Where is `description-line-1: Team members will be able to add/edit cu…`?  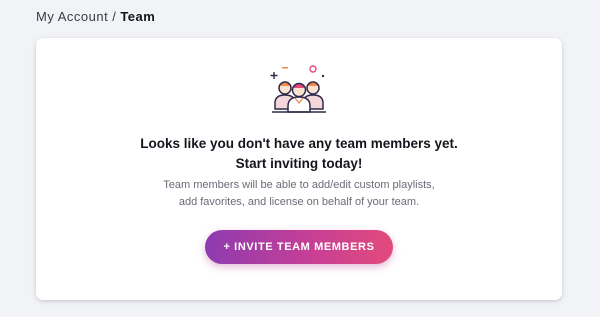 description-line-1: Team members will be able to add/edit cu… is located at coordinates (299, 185).